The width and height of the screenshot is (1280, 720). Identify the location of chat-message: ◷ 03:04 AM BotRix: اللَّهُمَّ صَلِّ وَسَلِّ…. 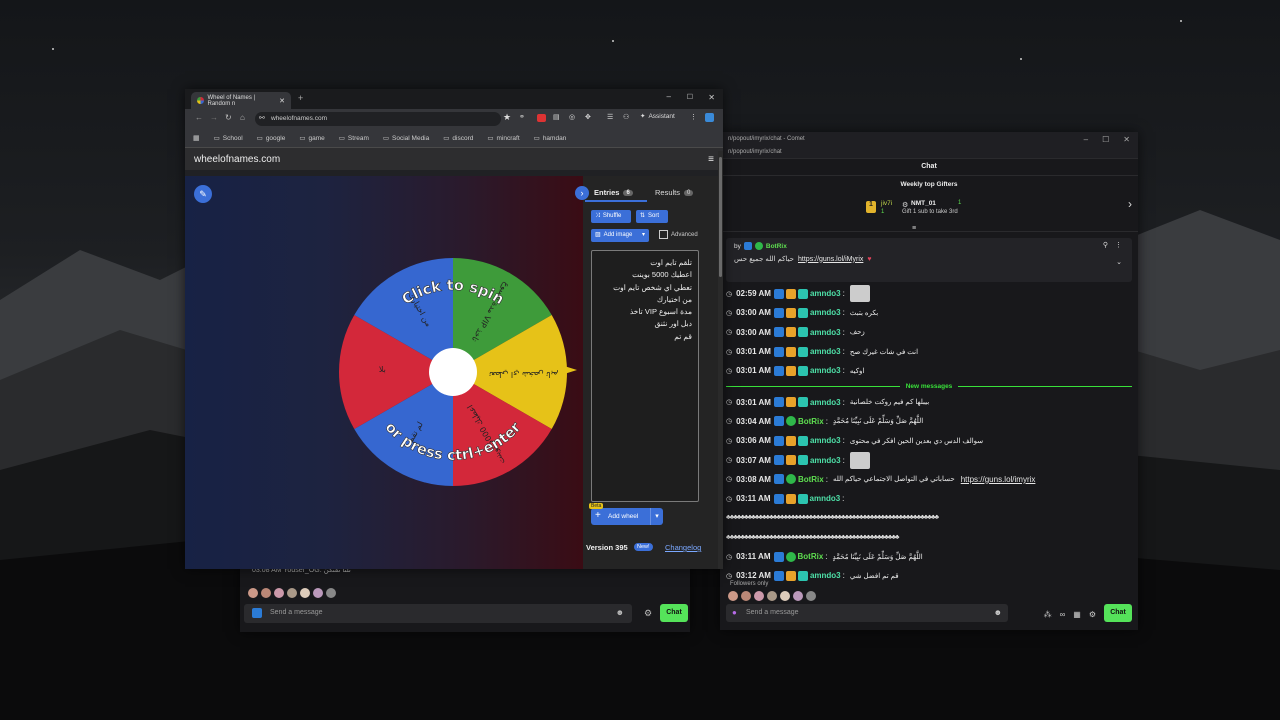
(929, 421).